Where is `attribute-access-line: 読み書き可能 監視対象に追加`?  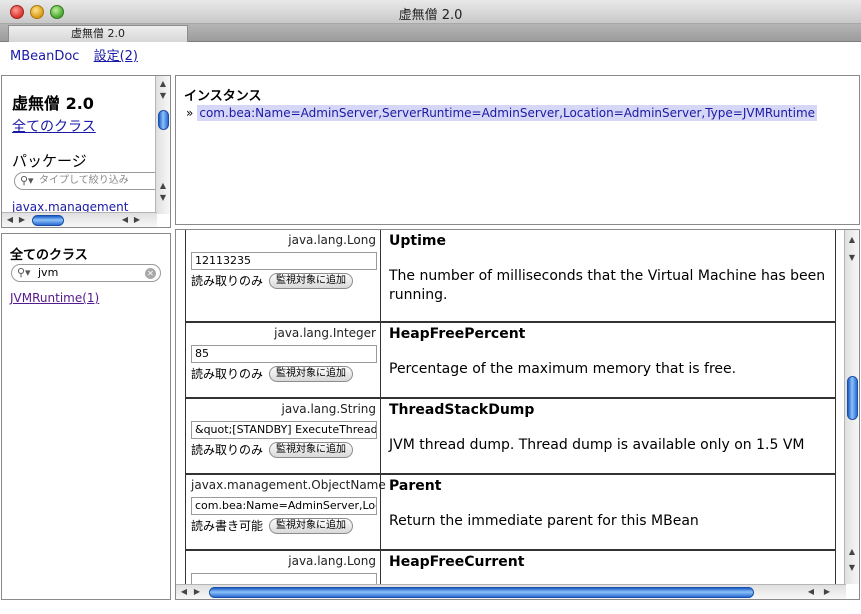 attribute-access-line: 読み書き可能 監視対象に追加 is located at coordinates (283, 525).